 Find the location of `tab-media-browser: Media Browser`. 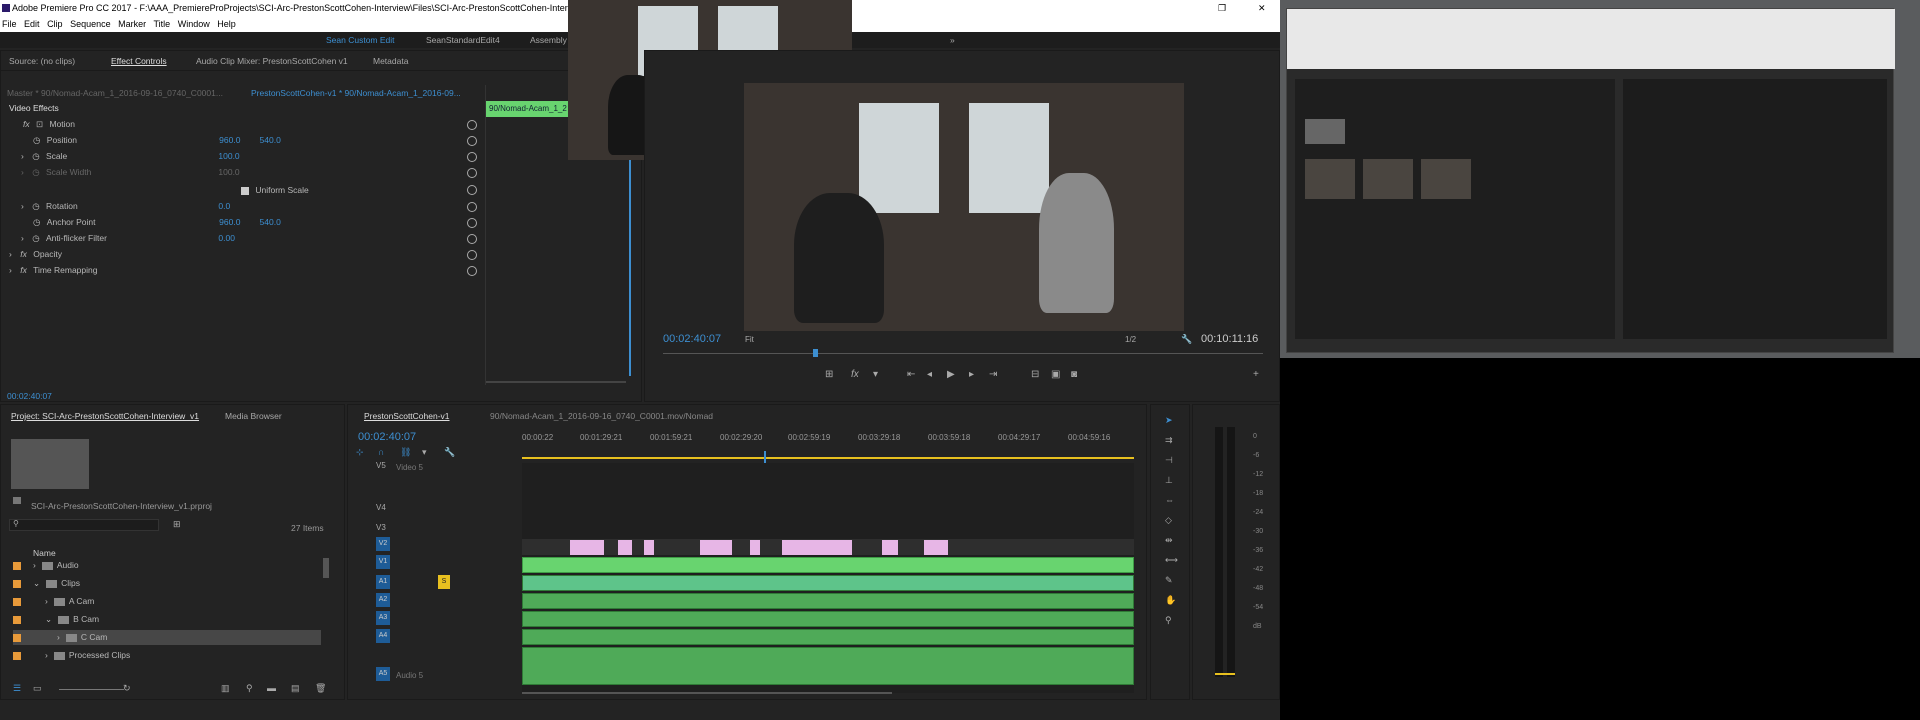

tab-media-browser: Media Browser is located at coordinates (253, 416).